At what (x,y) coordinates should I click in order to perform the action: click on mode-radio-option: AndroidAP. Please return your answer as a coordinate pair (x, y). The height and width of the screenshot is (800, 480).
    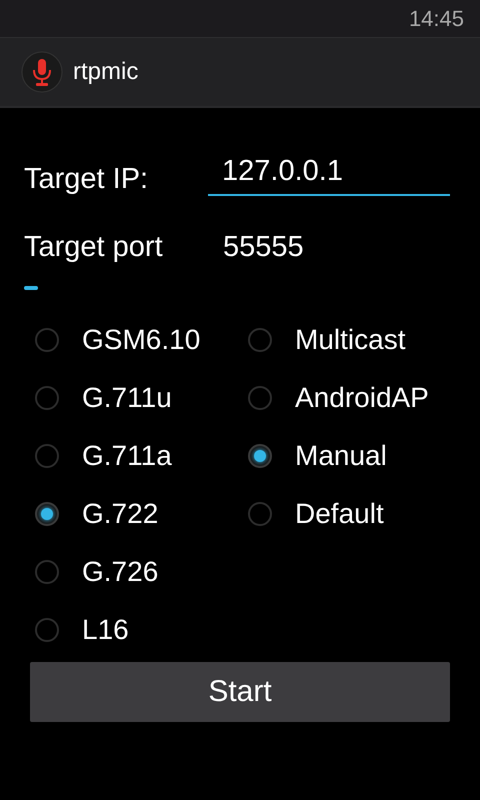
    Looking at the image, I should click on (343, 398).